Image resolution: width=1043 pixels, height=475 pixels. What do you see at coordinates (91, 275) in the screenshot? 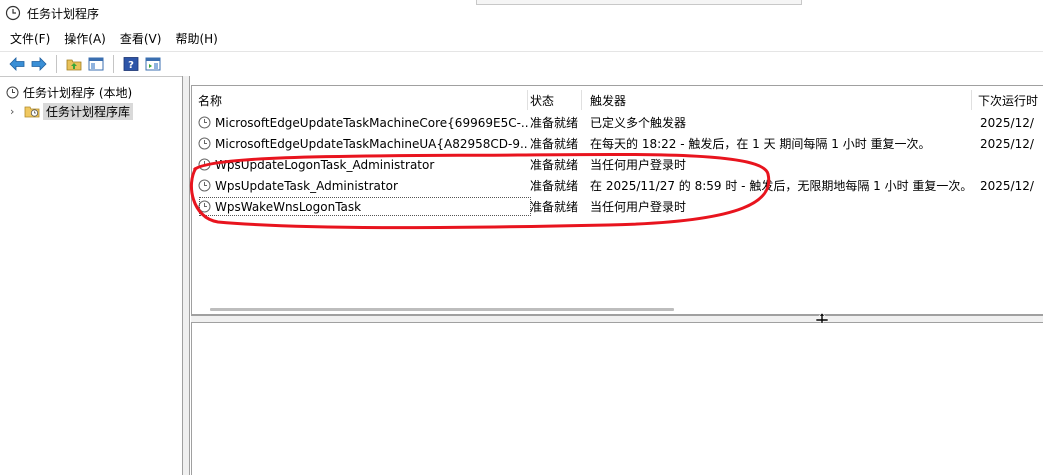
I see `console-tree: 任务计划程序 (本地) › 任务计划程序库` at bounding box center [91, 275].